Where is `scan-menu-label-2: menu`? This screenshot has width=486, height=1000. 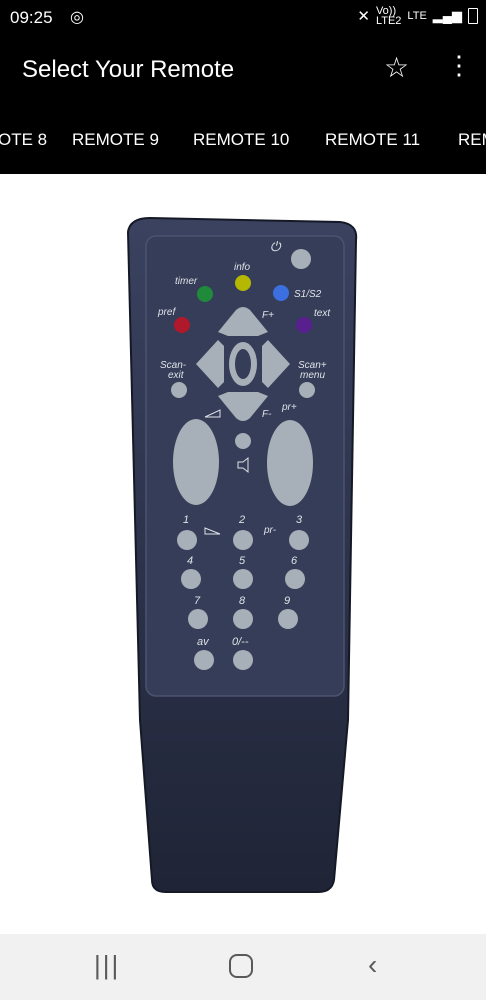
scan-menu-label-2: menu is located at coordinates (312, 375).